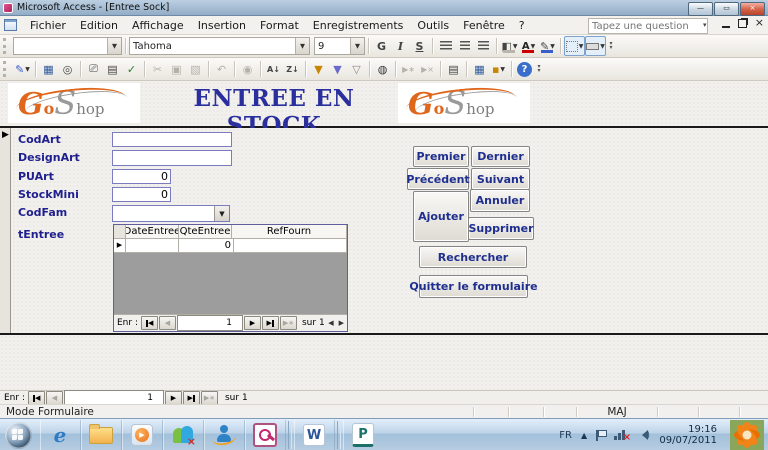  Describe the element at coordinates (382, 69) in the screenshot. I see `find-icon: ◍` at that location.